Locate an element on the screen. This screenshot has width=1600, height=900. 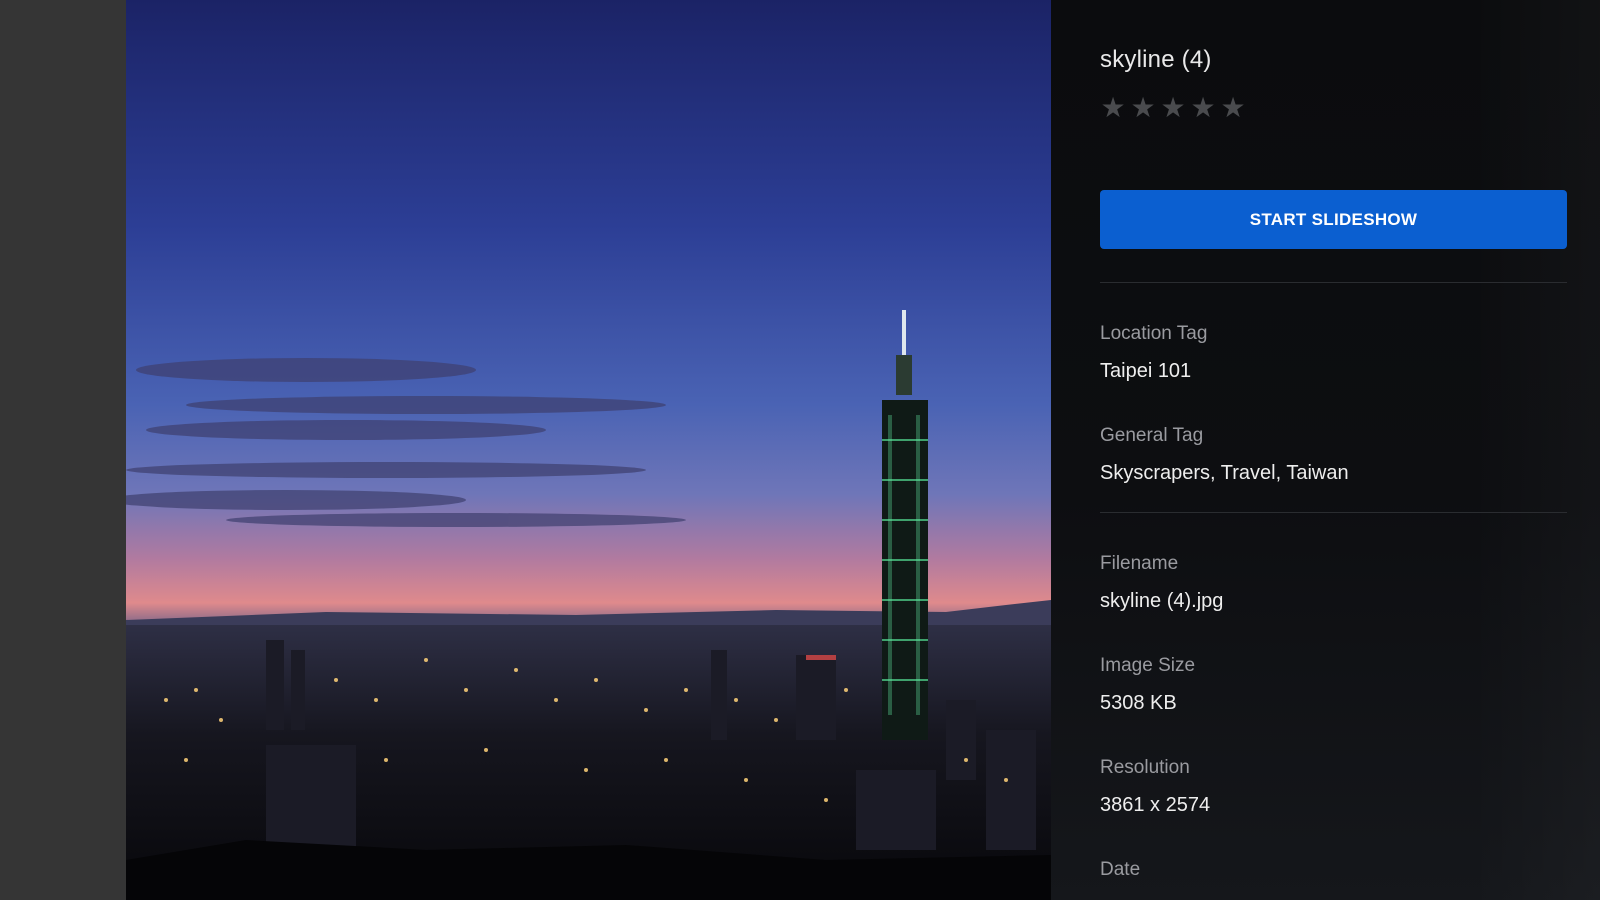
image-size-field: Image Size 5308 KB is located at coordinates (1333, 685).